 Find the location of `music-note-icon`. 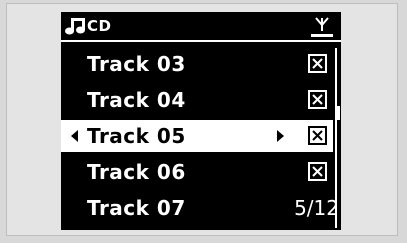

music-note-icon is located at coordinates (75, 26).